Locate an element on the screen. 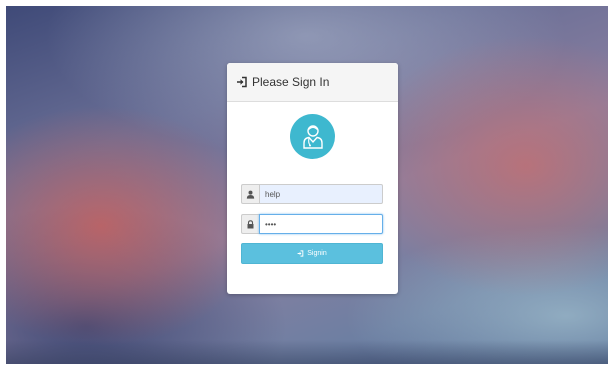 Image resolution: width=610 pixels, height=369 pixels. password-input is located at coordinates (321, 224).